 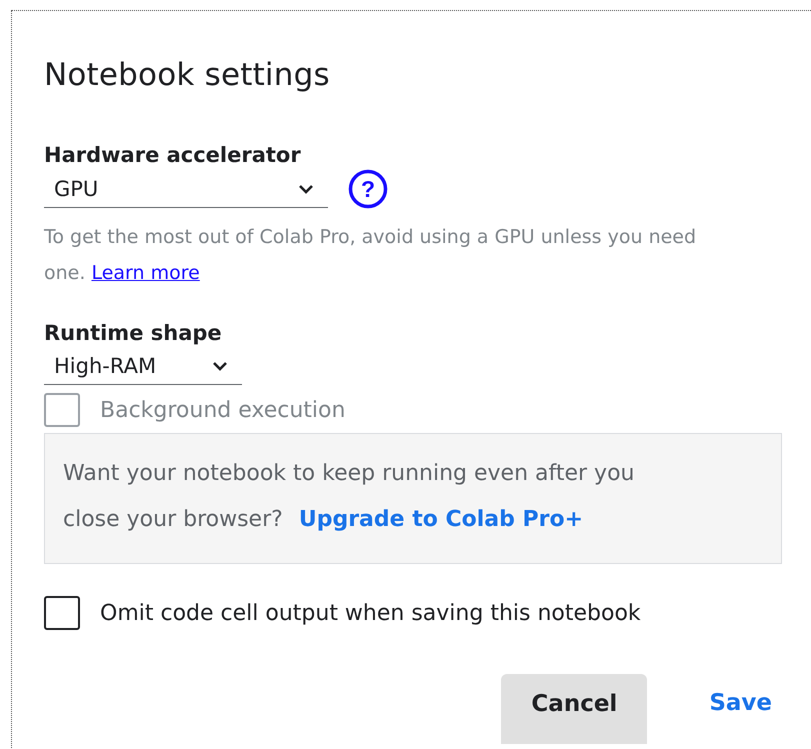 What do you see at coordinates (143, 366) in the screenshot?
I see `dropdown: High-RAM` at bounding box center [143, 366].